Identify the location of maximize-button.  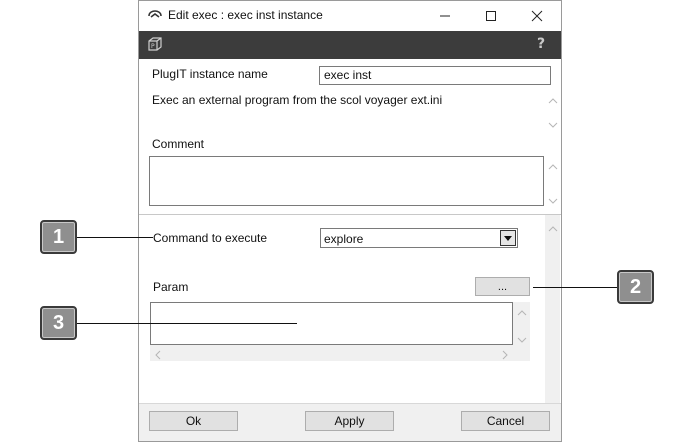
(491, 16).